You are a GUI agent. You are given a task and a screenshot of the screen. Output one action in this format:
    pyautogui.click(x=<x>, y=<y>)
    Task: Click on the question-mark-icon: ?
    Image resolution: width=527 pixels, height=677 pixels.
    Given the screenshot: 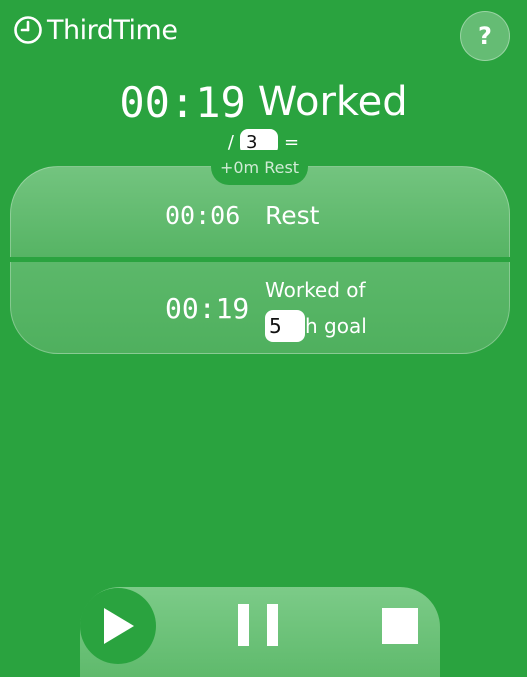 What is the action you would take?
    pyautogui.click(x=485, y=36)
    